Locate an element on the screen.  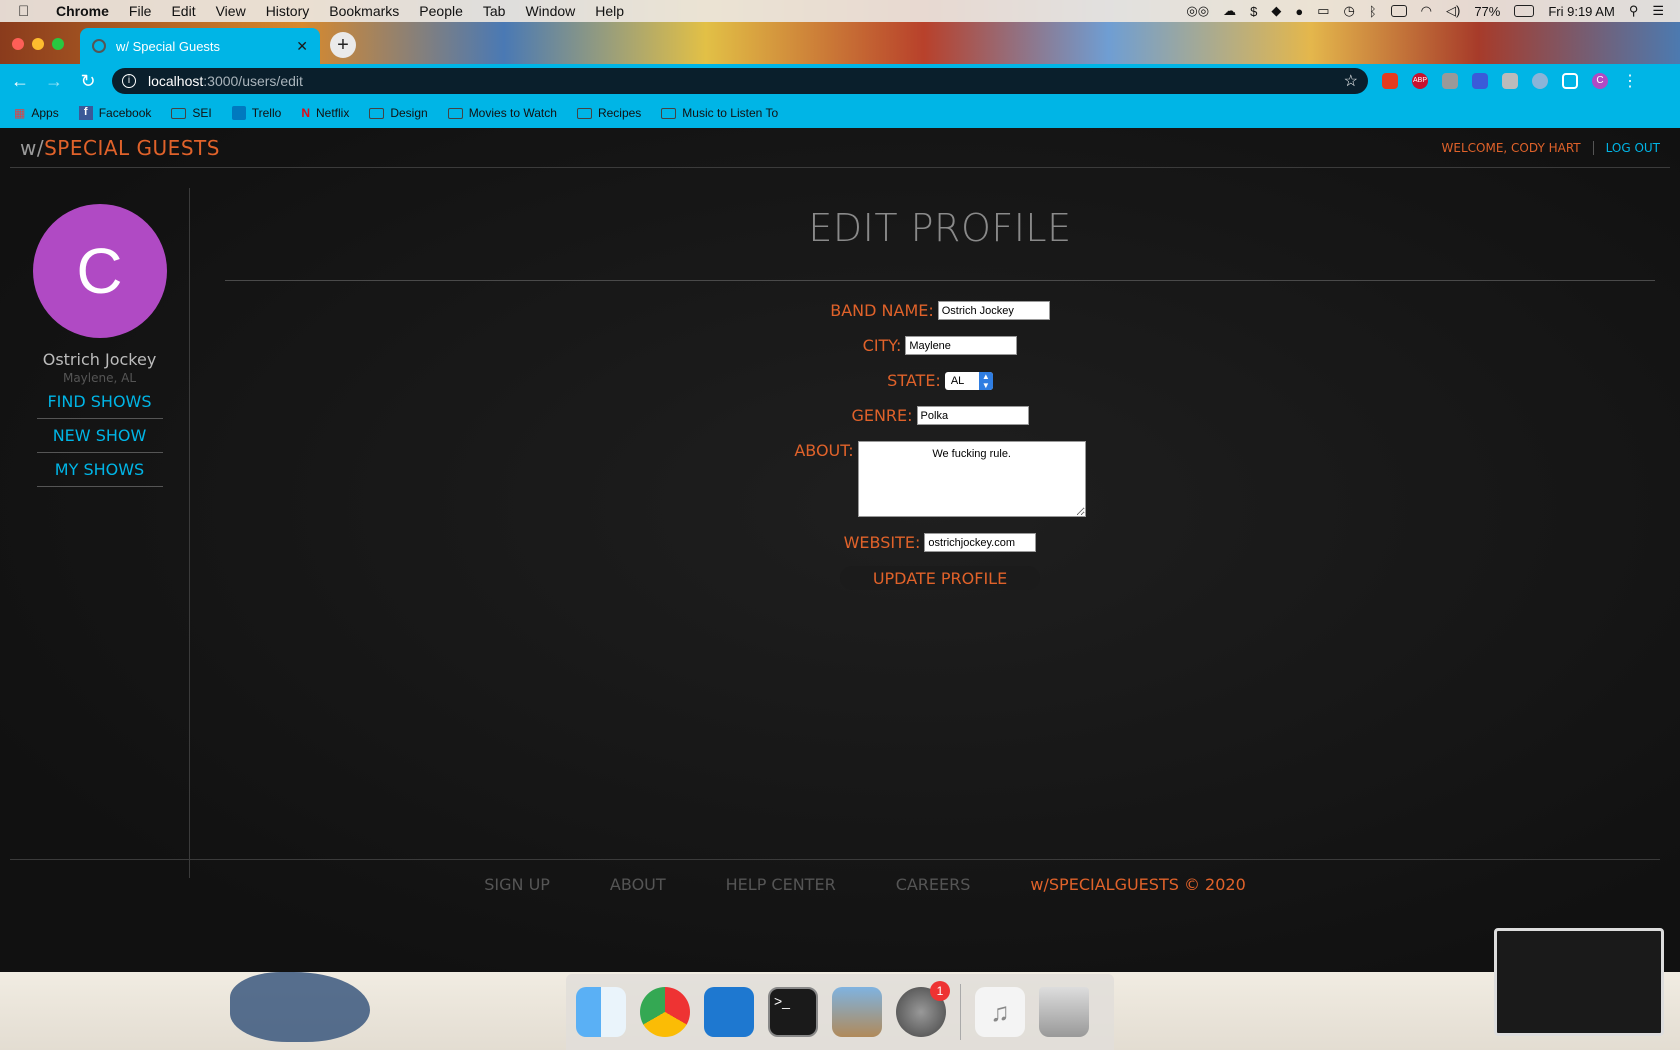
menu-people: People is located at coordinates (441, 11).